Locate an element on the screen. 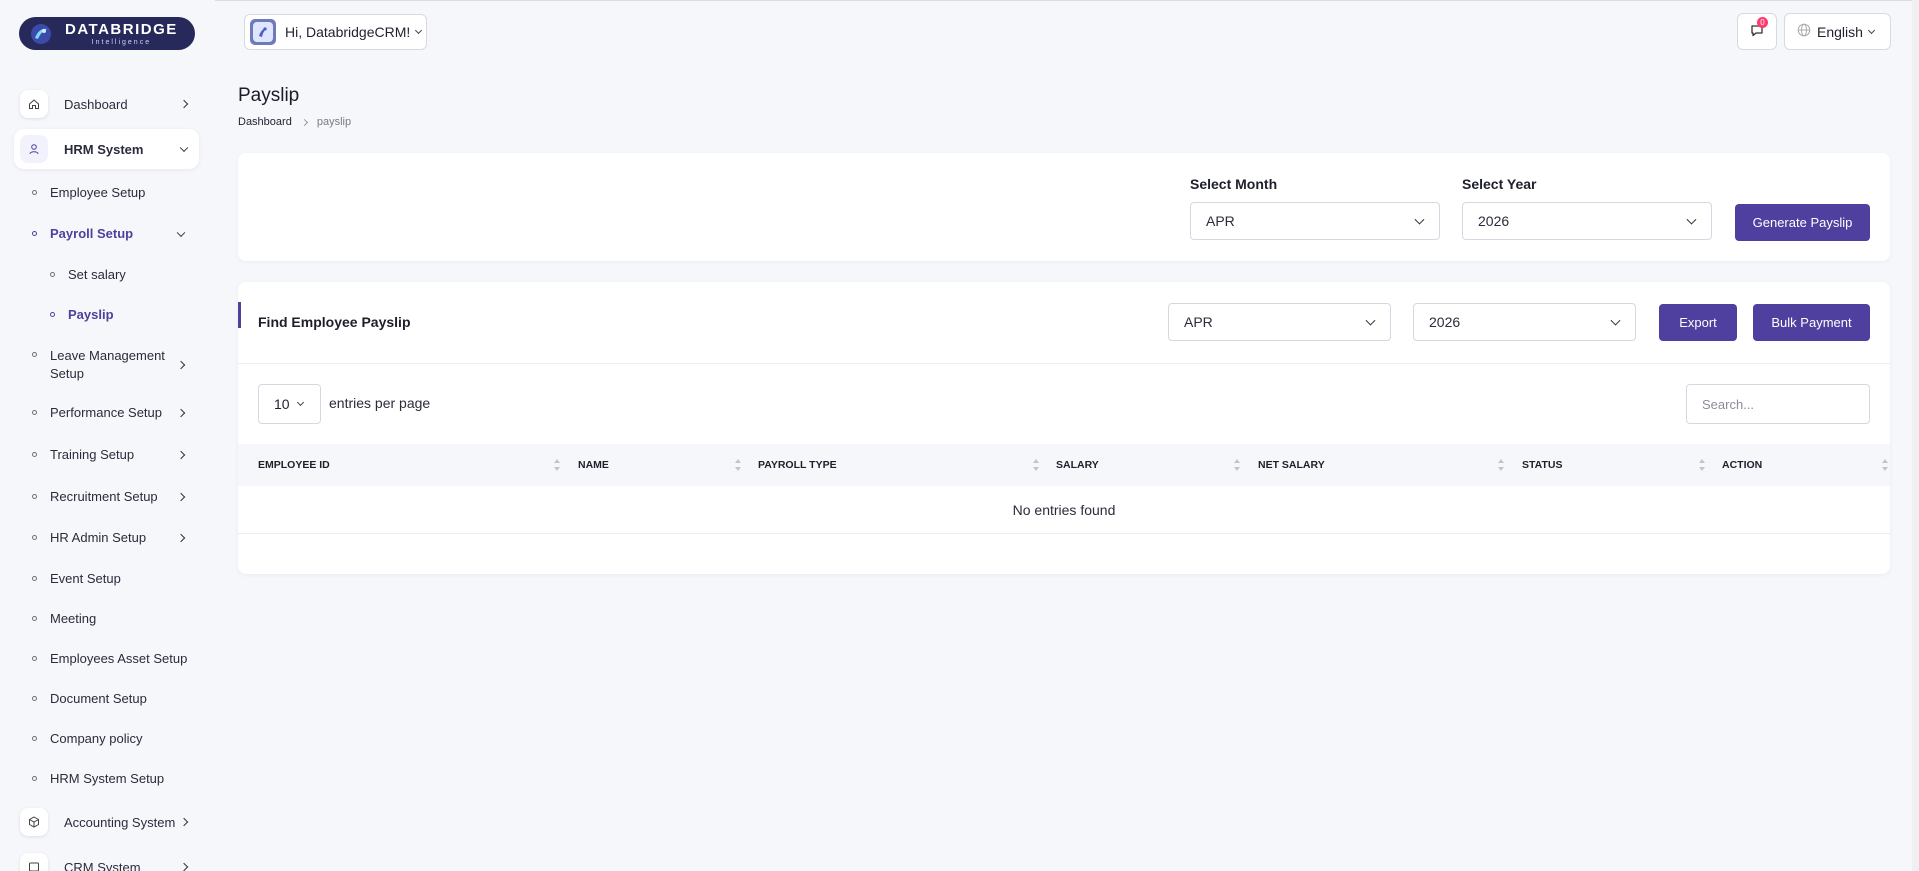 This screenshot has height=871, width=1919. export-button: Export is located at coordinates (1698, 322).